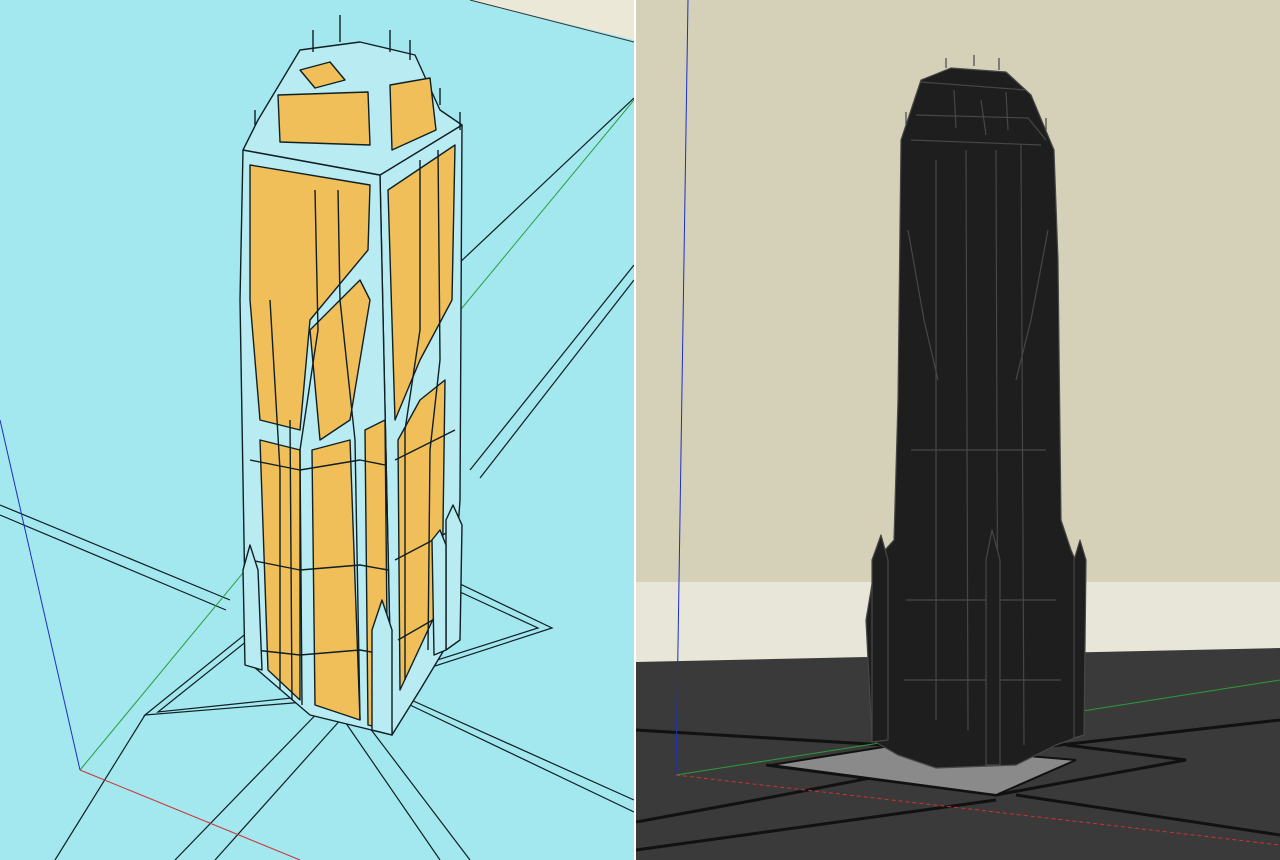 Image resolution: width=1280 pixels, height=860 pixels. Describe the element at coordinates (190, 814) in the screenshot. I see `axis-red` at that location.